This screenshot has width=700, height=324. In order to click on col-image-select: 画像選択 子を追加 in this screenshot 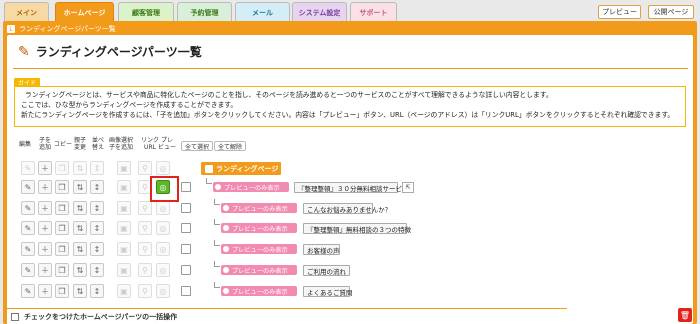, I will do `click(121, 144)`.